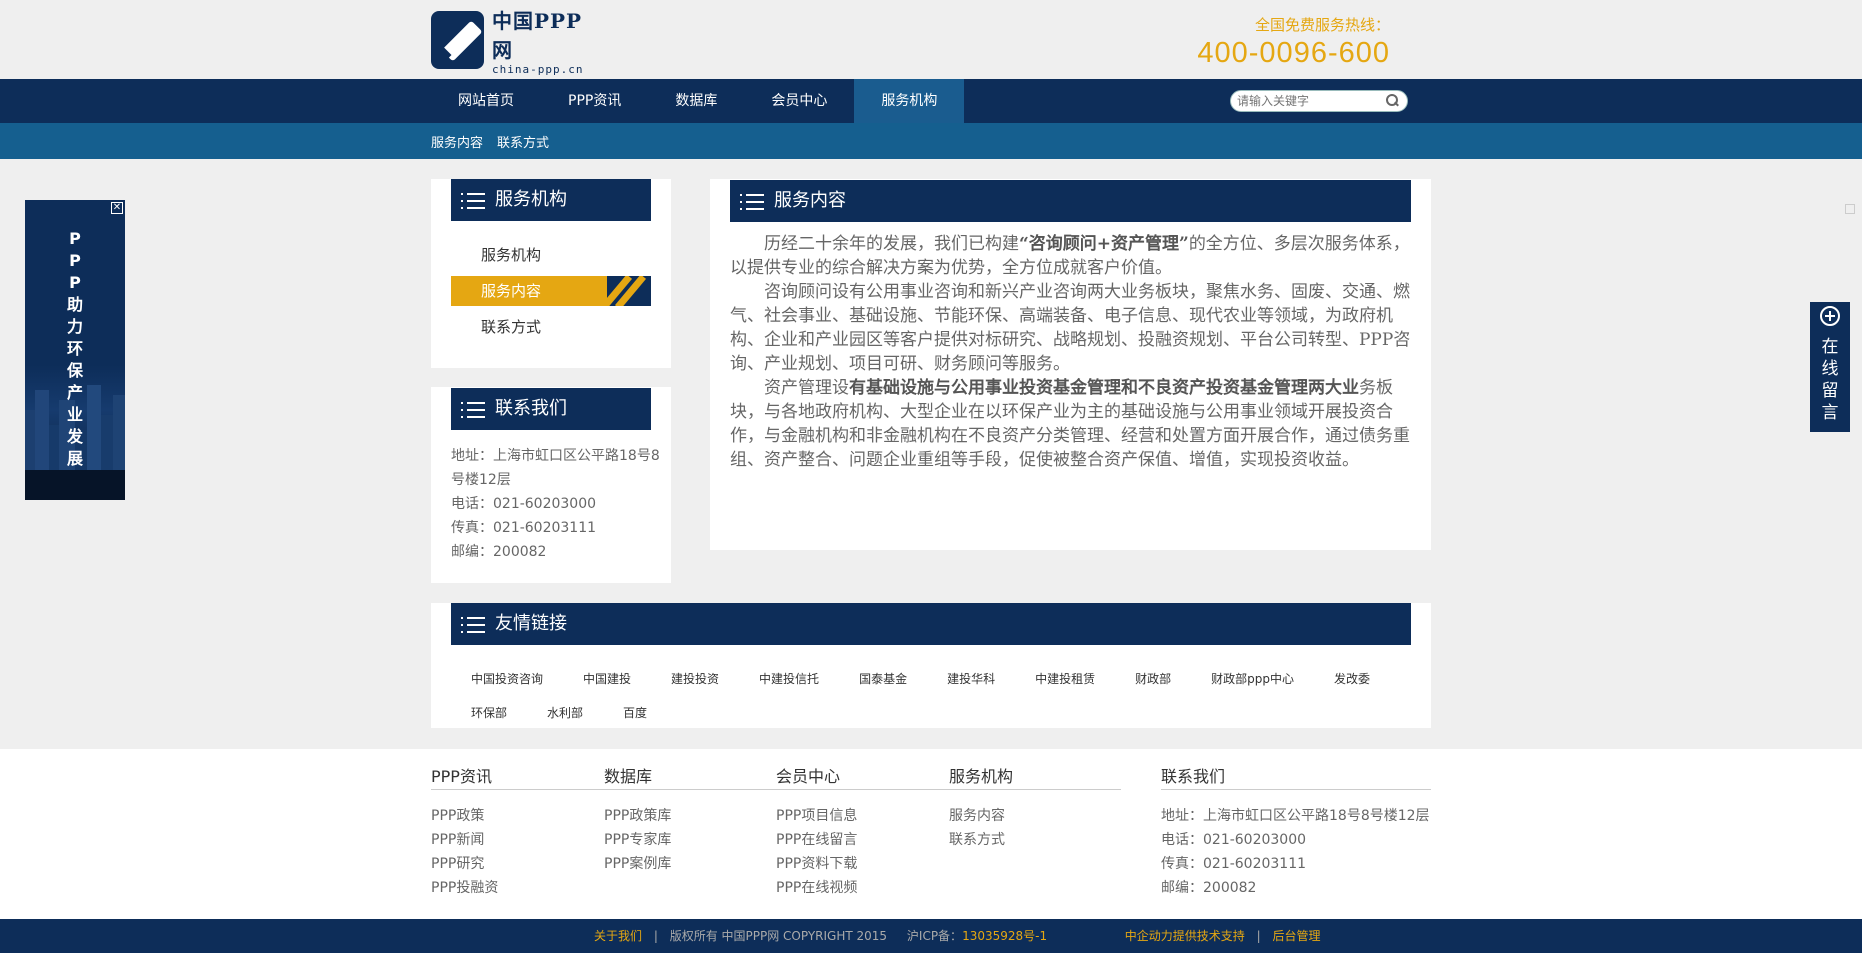  I want to click on footer-link: PPP研究, so click(464, 864).